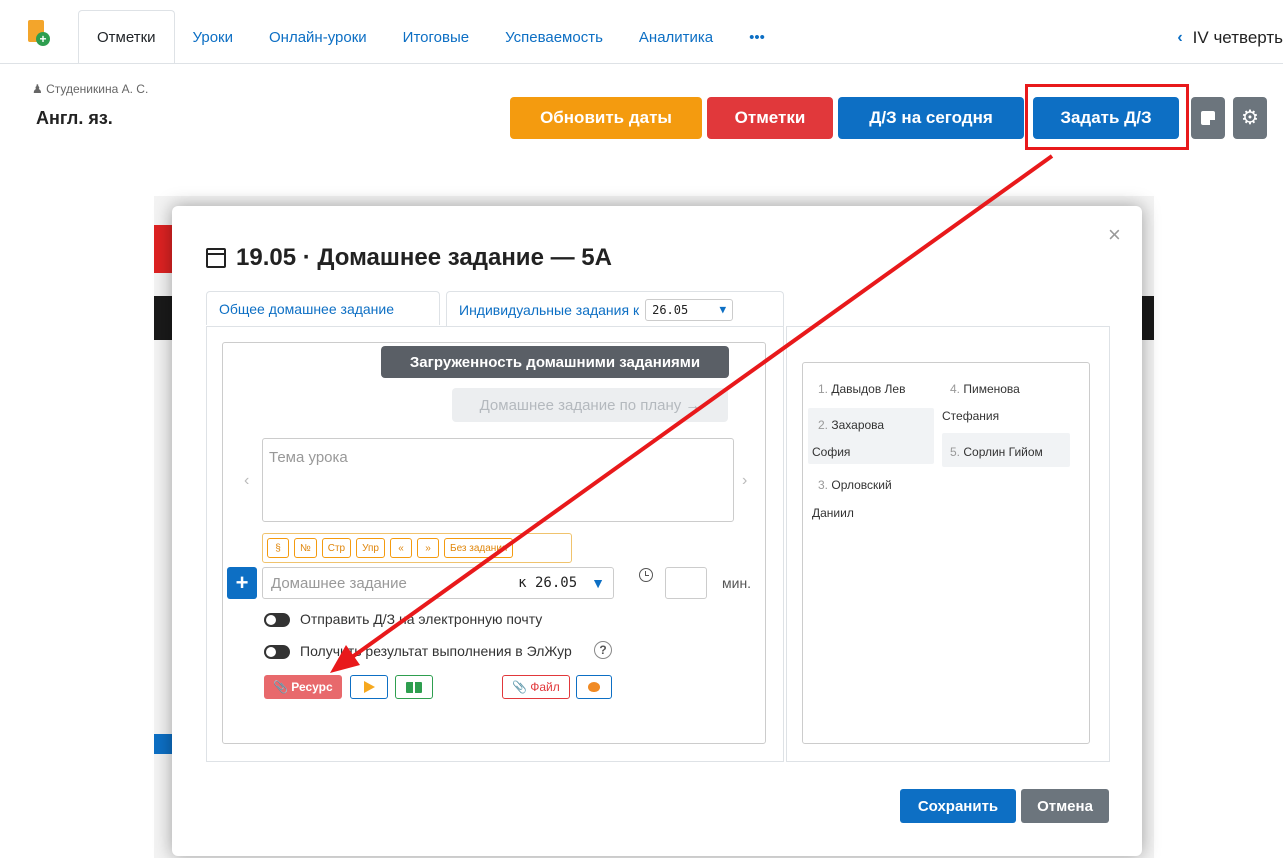  Describe the element at coordinates (126, 37) in the screenshot. I see `tab-marks: Отметки` at that location.